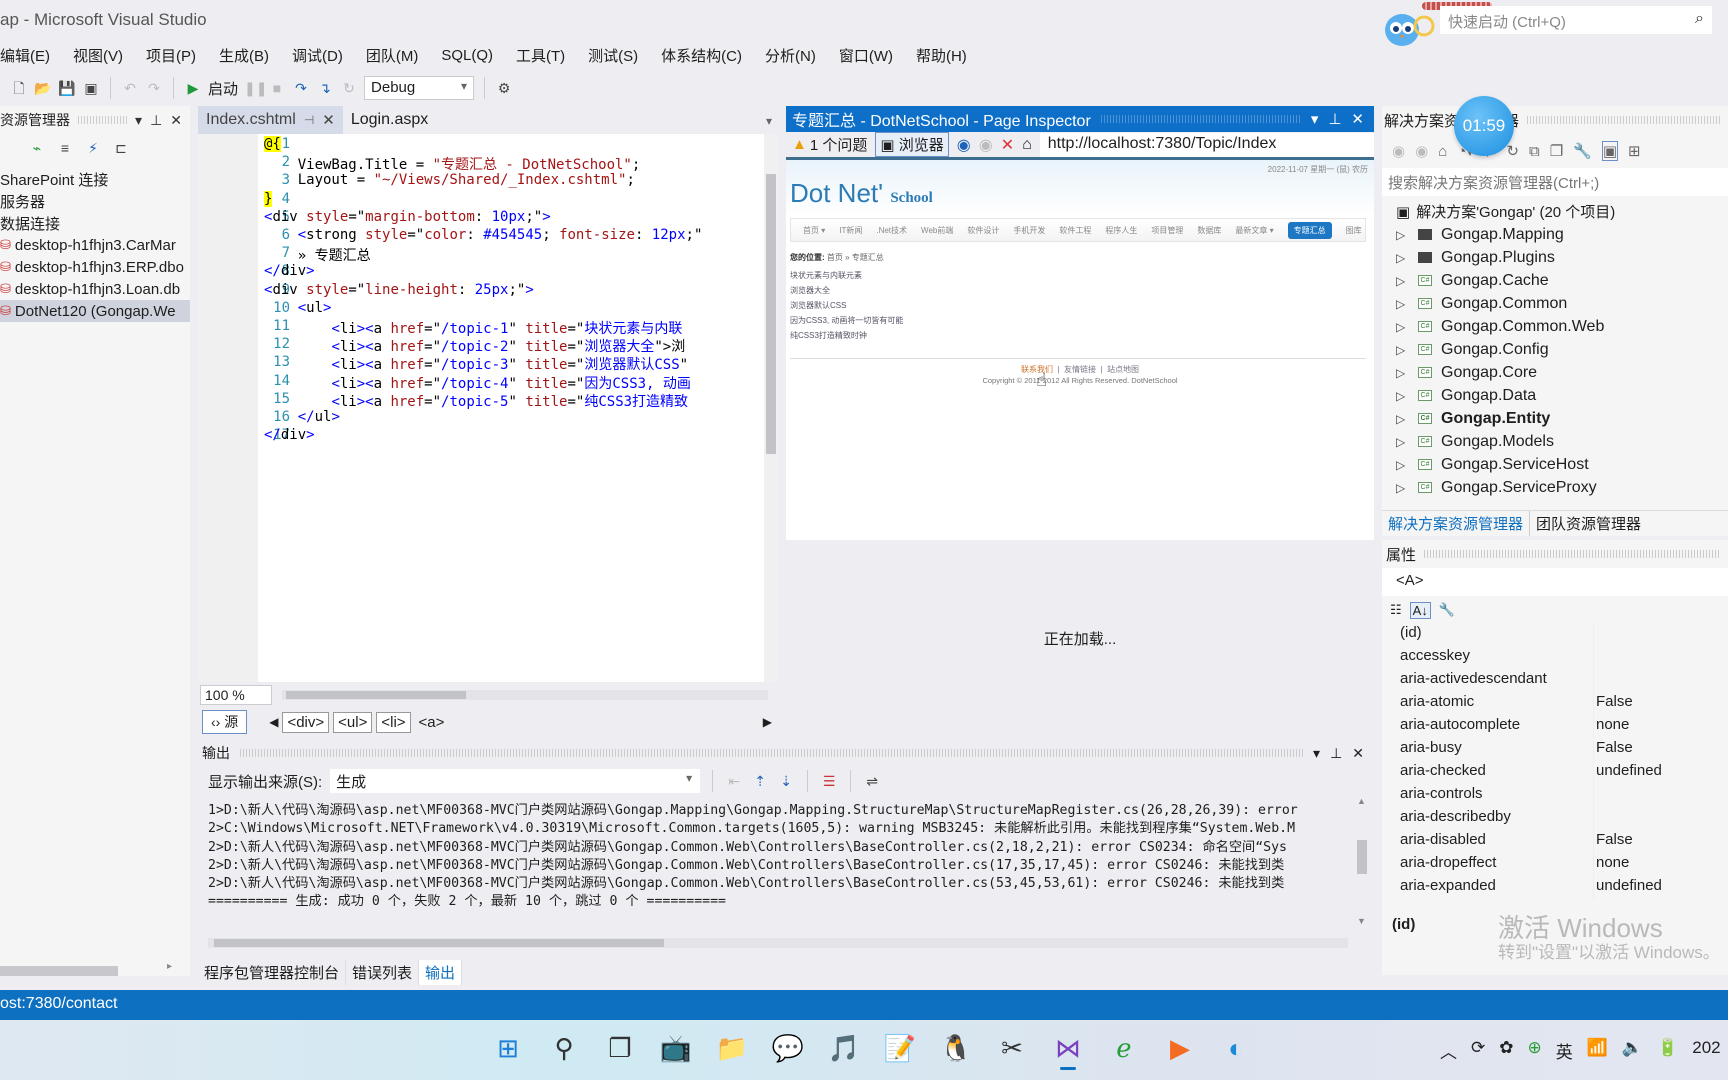 Image resolution: width=1728 pixels, height=1080 pixels. I want to click on property-row: aria-dropeffect none, so click(1555, 865).